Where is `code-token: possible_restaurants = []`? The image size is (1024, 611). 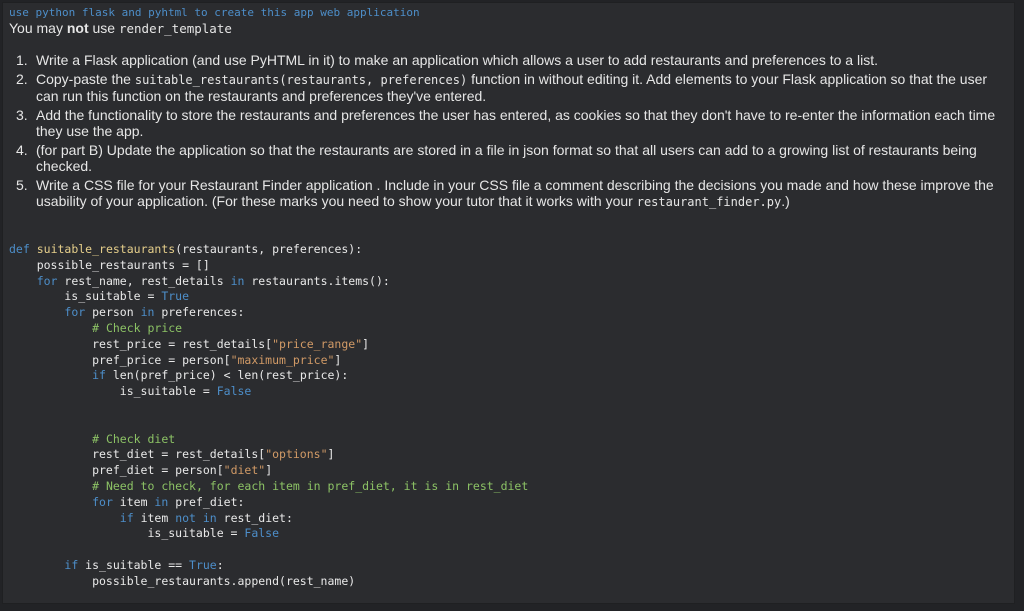
code-token: possible_restaurants = [] is located at coordinates (109, 264).